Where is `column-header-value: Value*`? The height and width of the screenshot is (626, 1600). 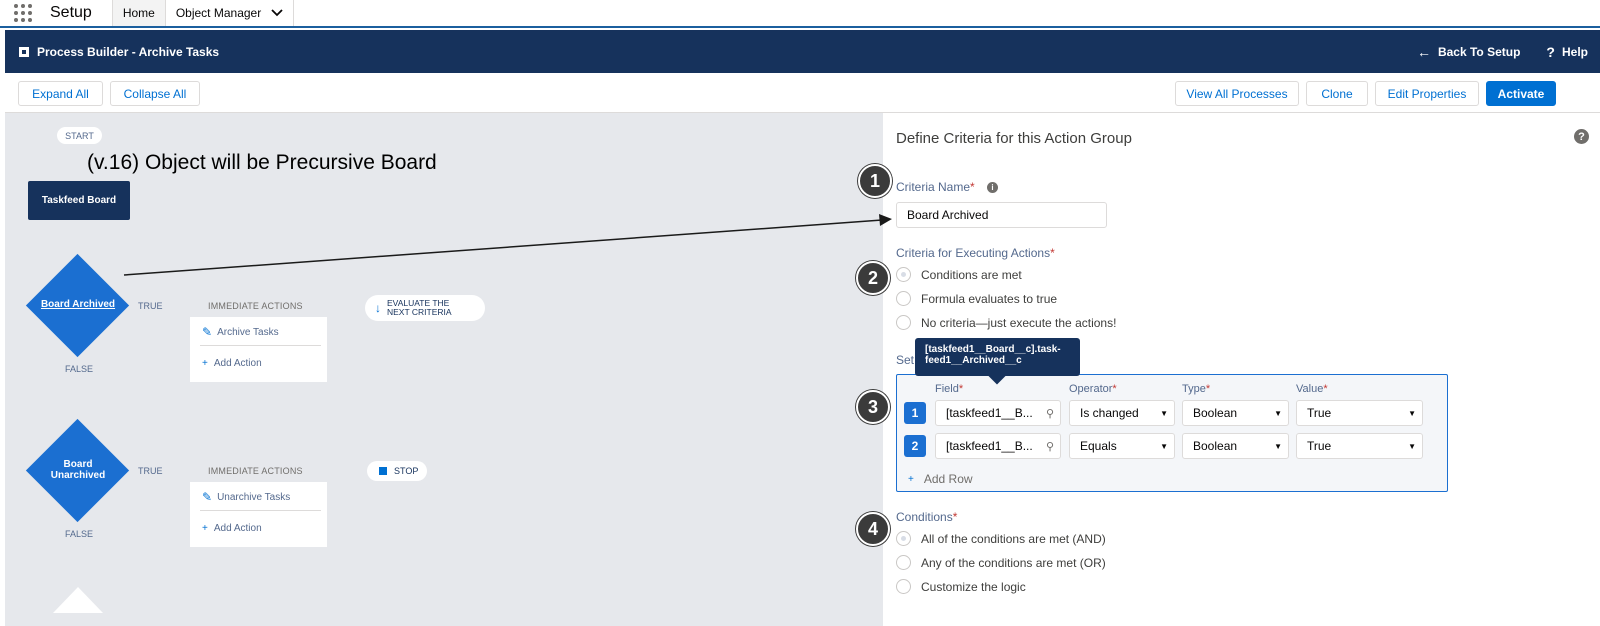 column-header-value: Value* is located at coordinates (1312, 389).